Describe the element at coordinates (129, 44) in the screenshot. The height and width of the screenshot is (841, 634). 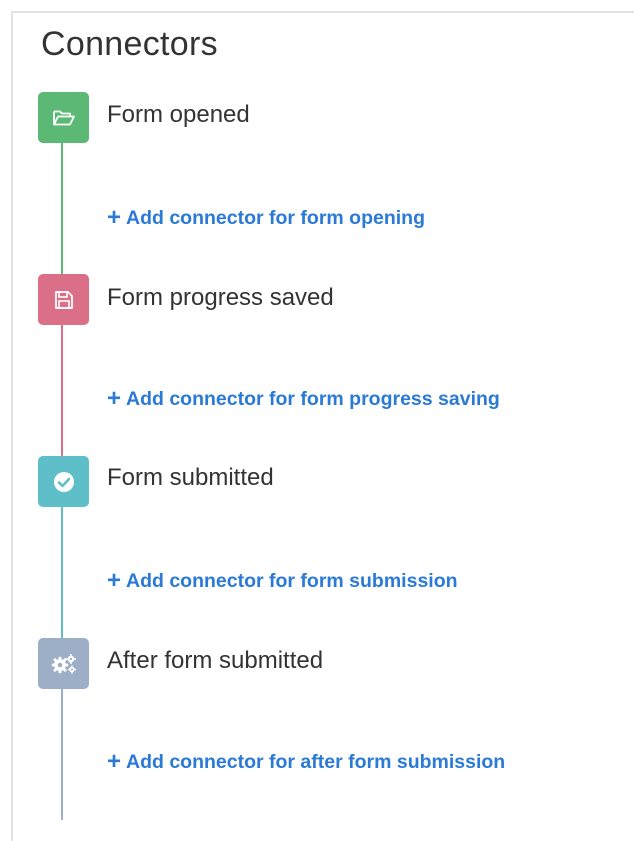
I see `page-title: Connectors` at that location.